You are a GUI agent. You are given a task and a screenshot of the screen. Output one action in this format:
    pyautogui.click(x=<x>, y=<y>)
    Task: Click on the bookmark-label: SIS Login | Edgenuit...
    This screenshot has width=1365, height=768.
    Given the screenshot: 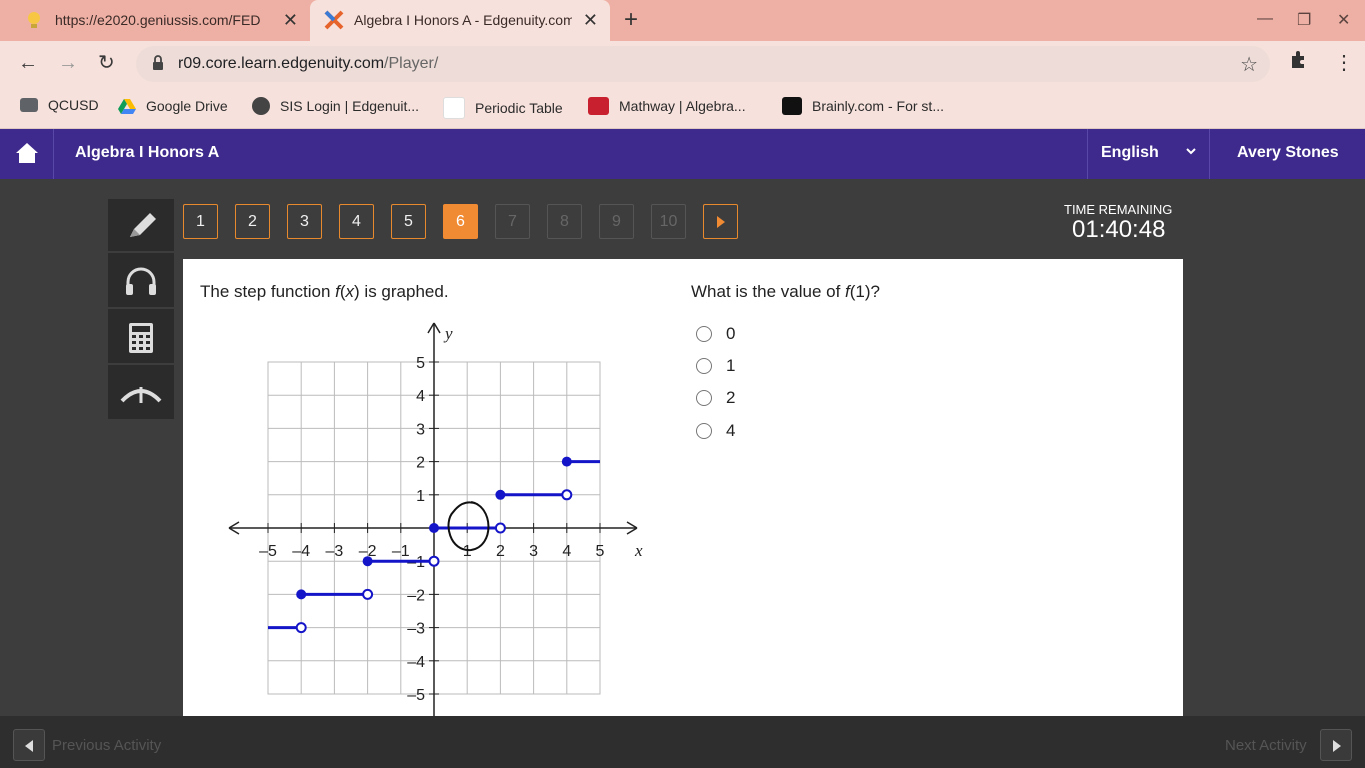 What is the action you would take?
    pyautogui.click(x=350, y=106)
    